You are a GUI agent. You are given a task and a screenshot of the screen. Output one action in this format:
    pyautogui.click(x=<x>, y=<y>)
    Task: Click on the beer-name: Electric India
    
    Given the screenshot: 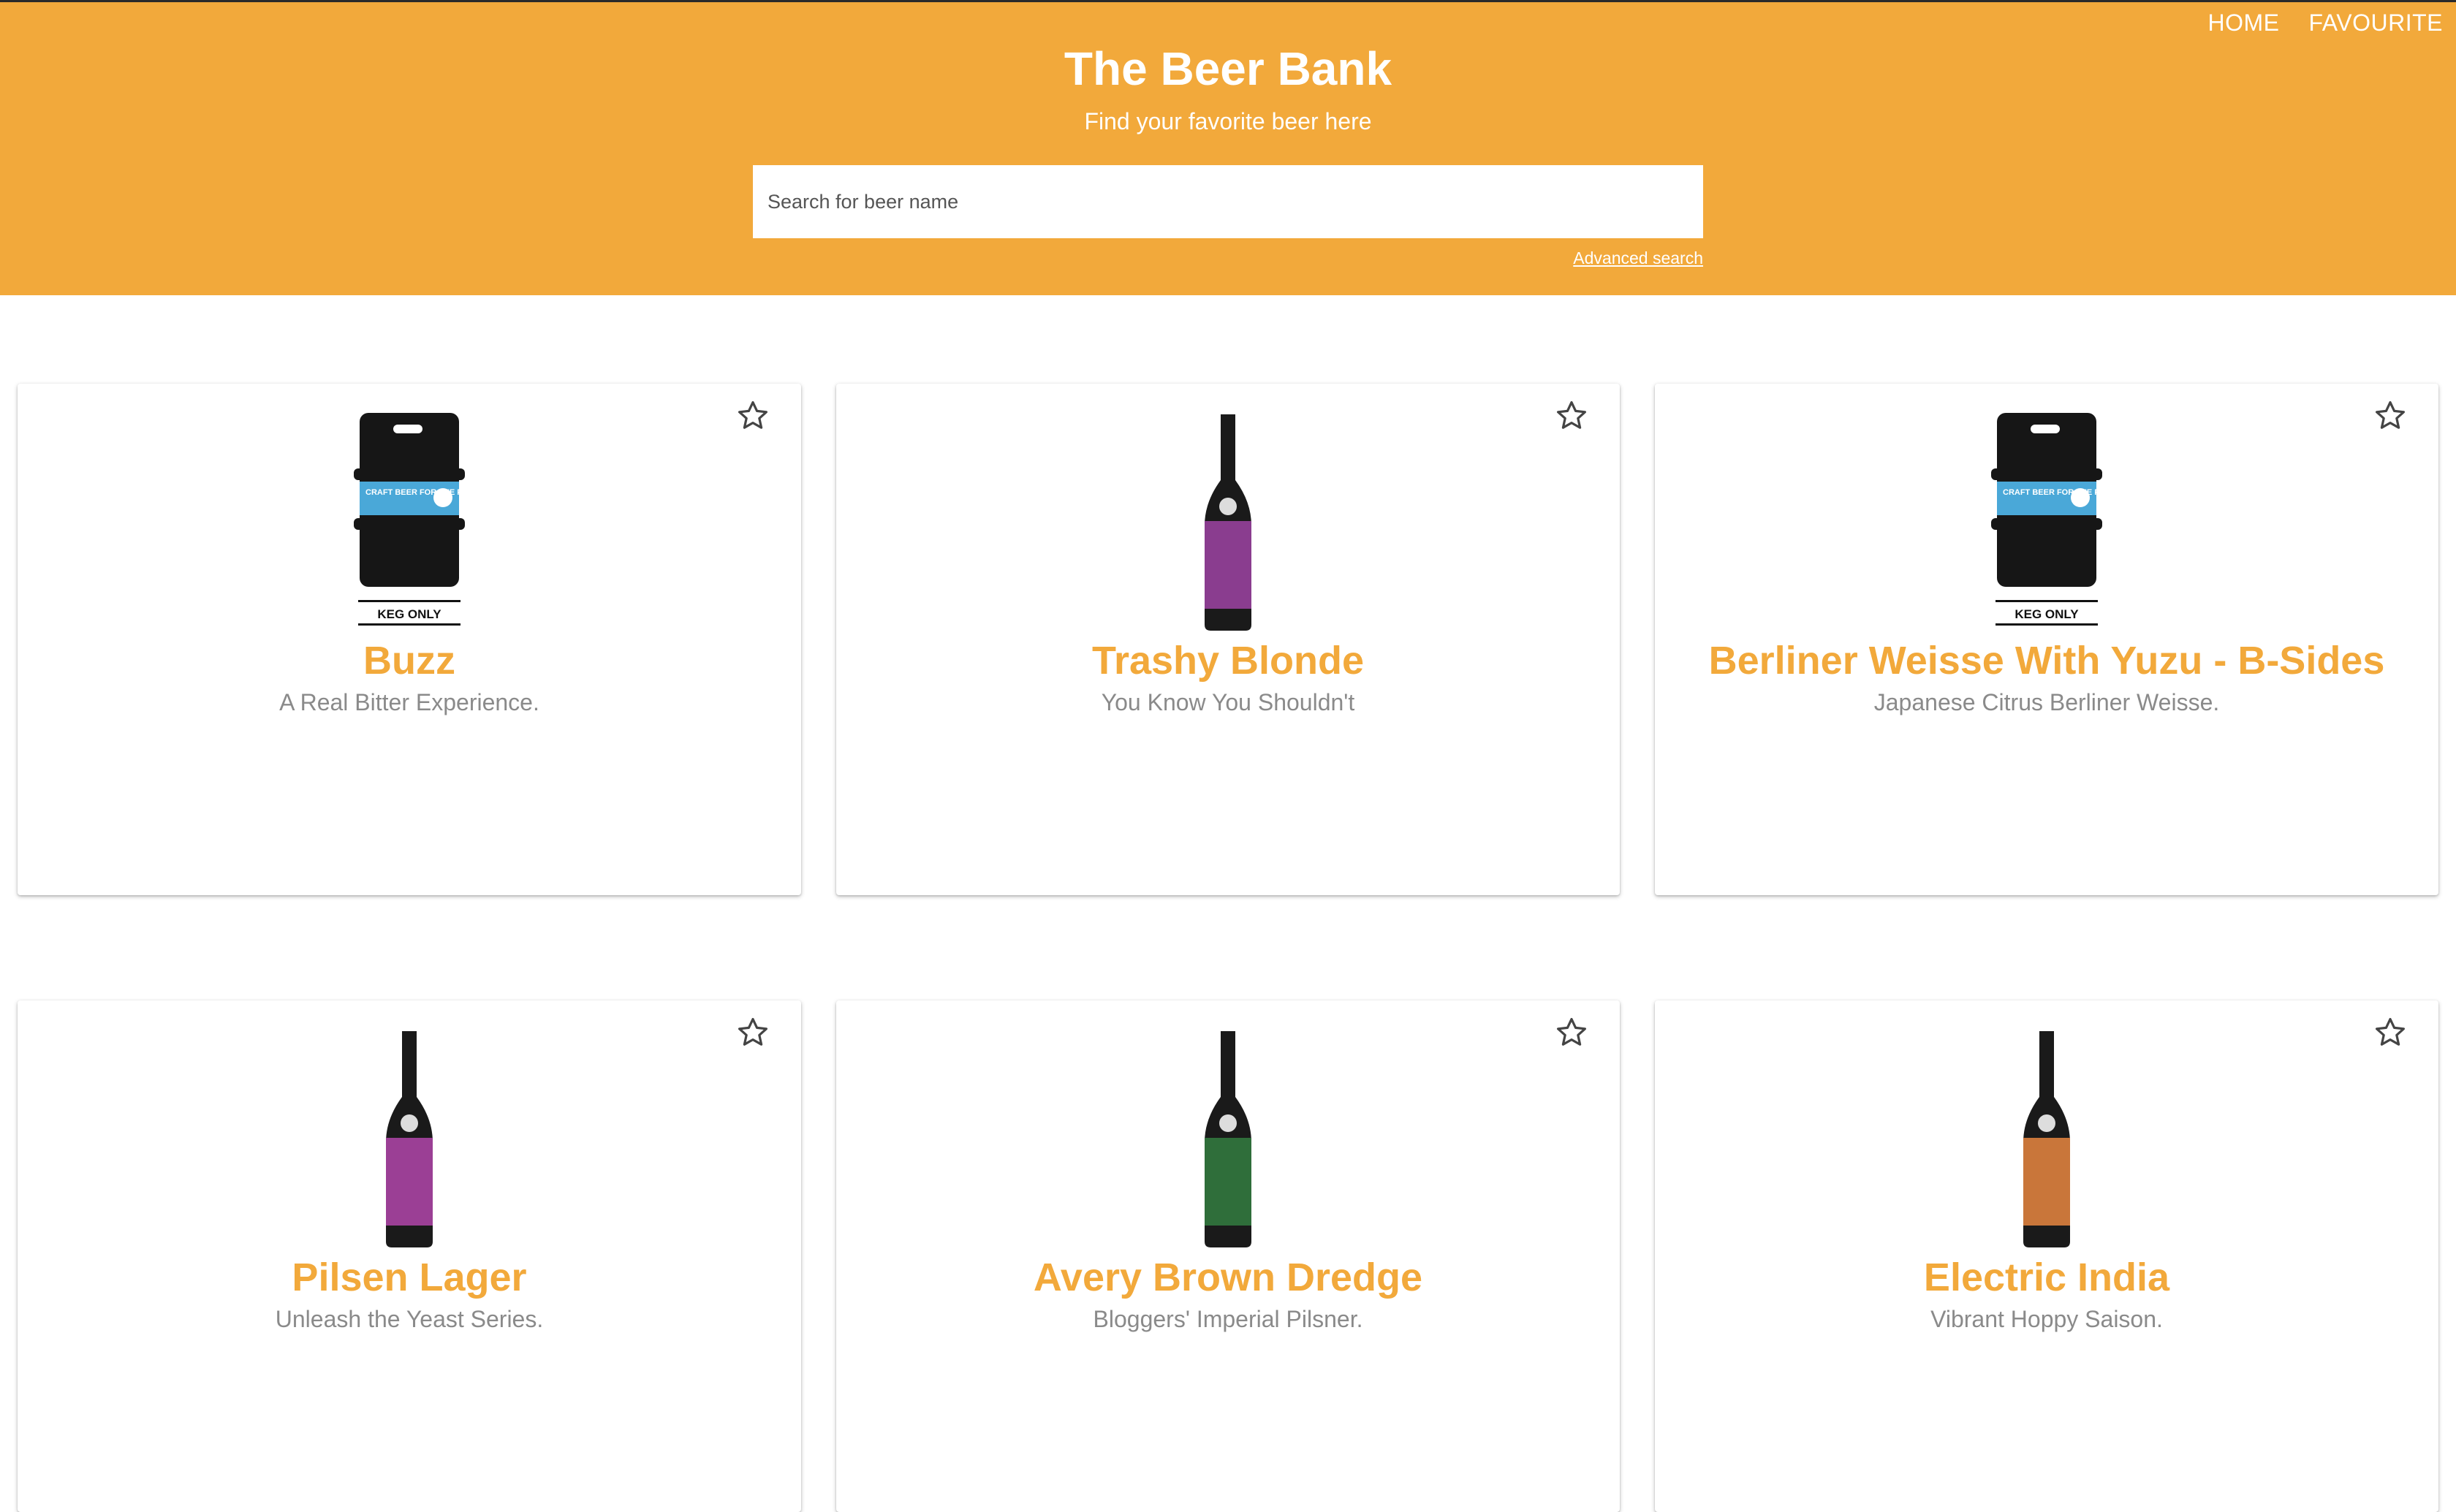 What is the action you would take?
    pyautogui.click(x=2046, y=1277)
    